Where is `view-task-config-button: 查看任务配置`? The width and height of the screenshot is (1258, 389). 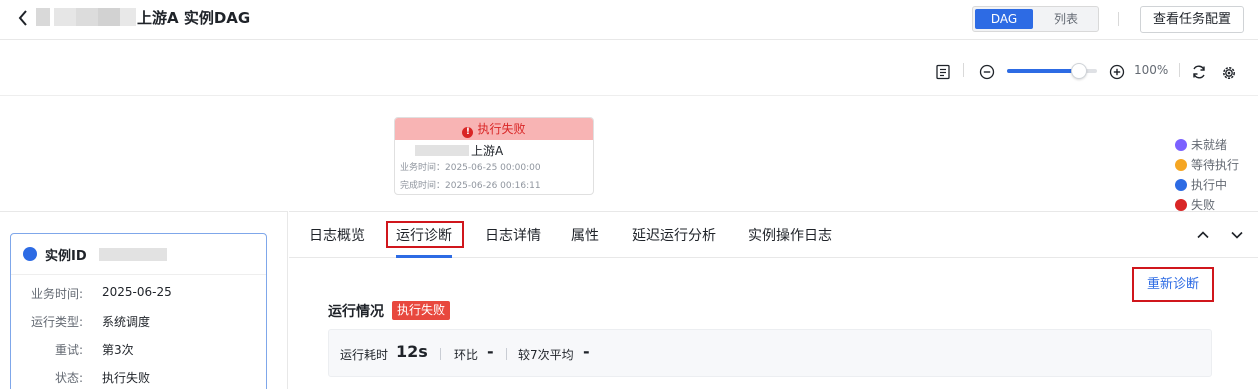 view-task-config-button: 查看任务配置 is located at coordinates (1192, 19).